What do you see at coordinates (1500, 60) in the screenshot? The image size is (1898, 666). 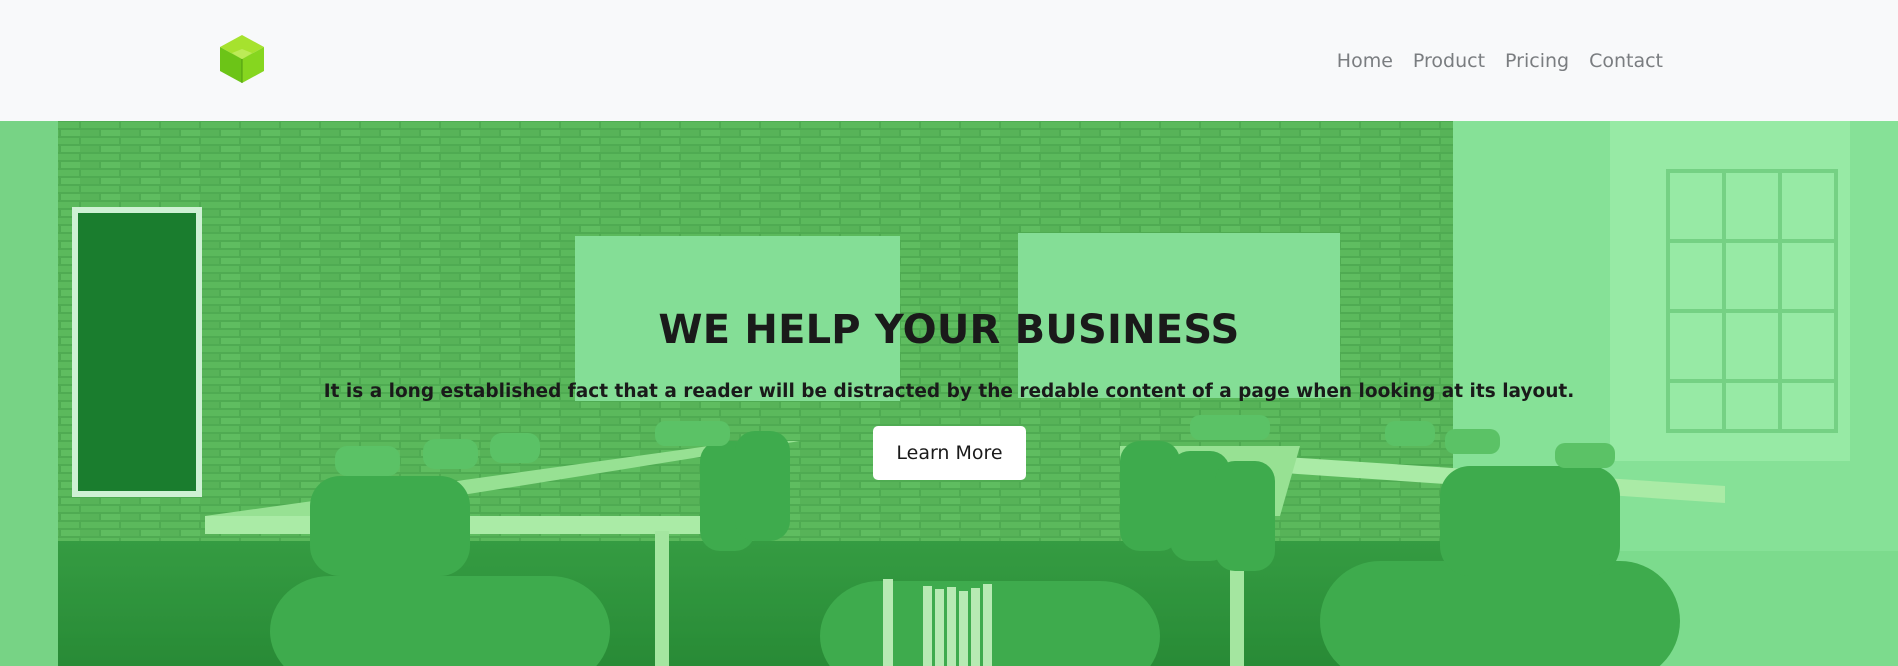 I see `nav-links: Home Product Pricing Contact` at bounding box center [1500, 60].